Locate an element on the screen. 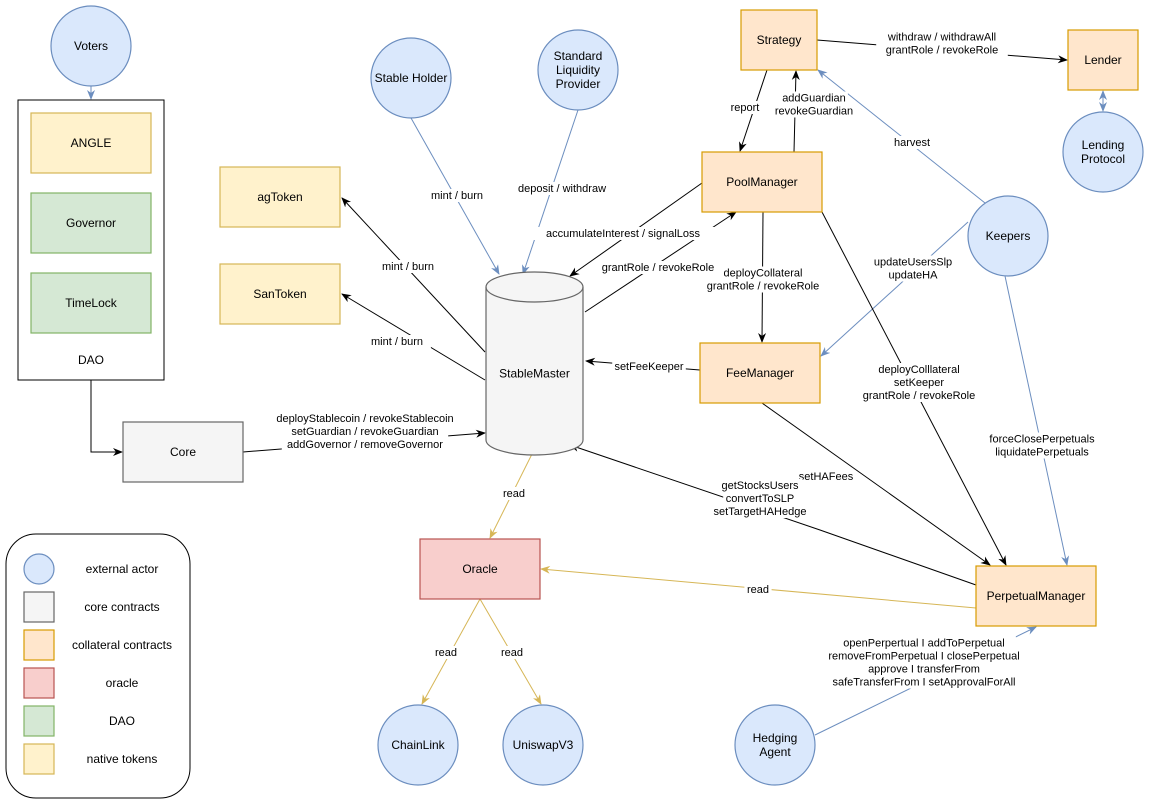  node-agtoken: agToken is located at coordinates (280, 197).